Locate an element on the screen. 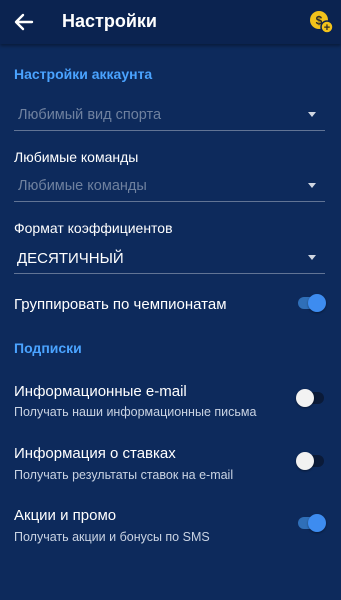 The height and width of the screenshot is (600, 341). favorite-sport-select: Любимый вид спорта is located at coordinates (169, 115).